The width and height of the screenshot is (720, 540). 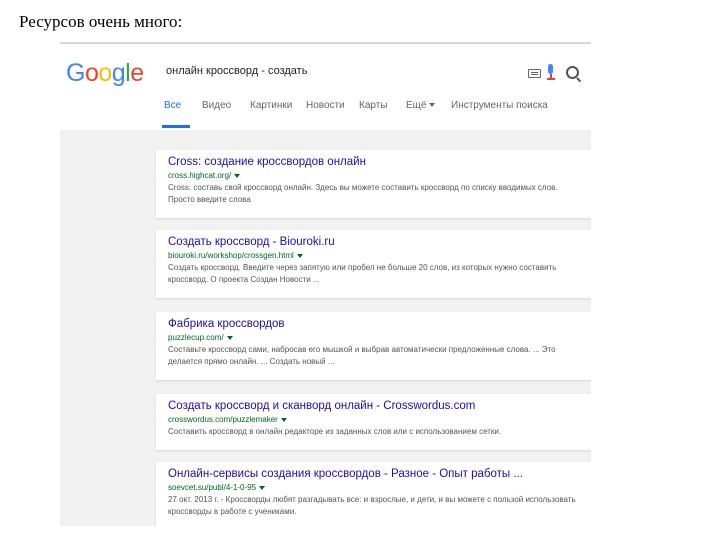 I want to click on tab-news: Новости, so click(x=325, y=105).